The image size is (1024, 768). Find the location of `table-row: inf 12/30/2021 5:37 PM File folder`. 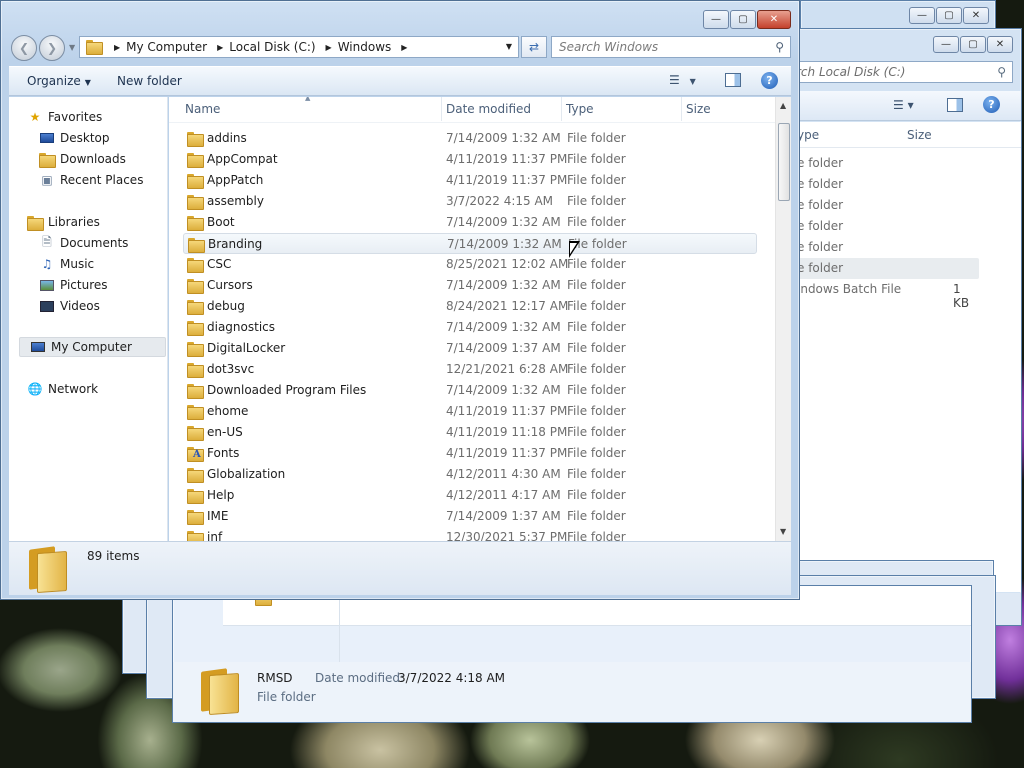

table-row: inf 12/30/2021 5:37 PM File folder is located at coordinates (470, 534).